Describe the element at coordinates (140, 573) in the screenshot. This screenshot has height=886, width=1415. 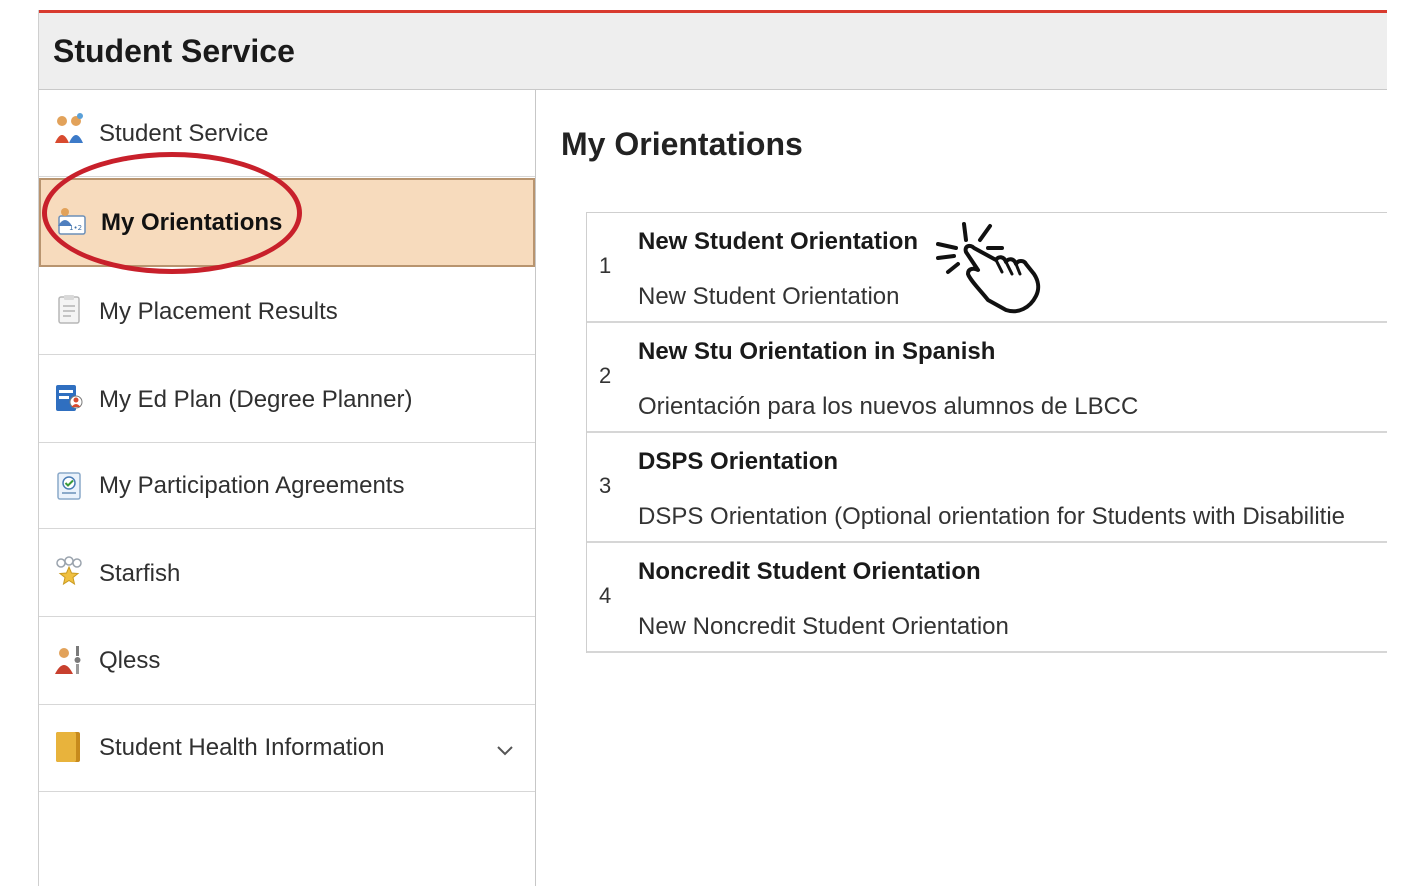
I see `sidebar-item-label: Starfish` at that location.